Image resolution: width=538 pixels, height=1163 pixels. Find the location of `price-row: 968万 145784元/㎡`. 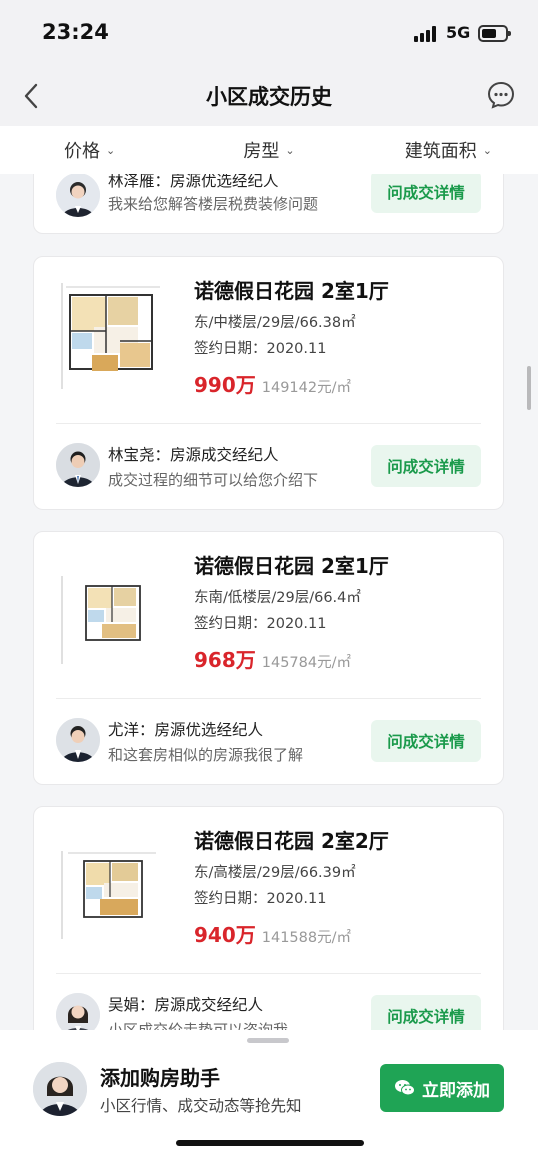

price-row: 968万 145784元/㎡ is located at coordinates (272, 658).